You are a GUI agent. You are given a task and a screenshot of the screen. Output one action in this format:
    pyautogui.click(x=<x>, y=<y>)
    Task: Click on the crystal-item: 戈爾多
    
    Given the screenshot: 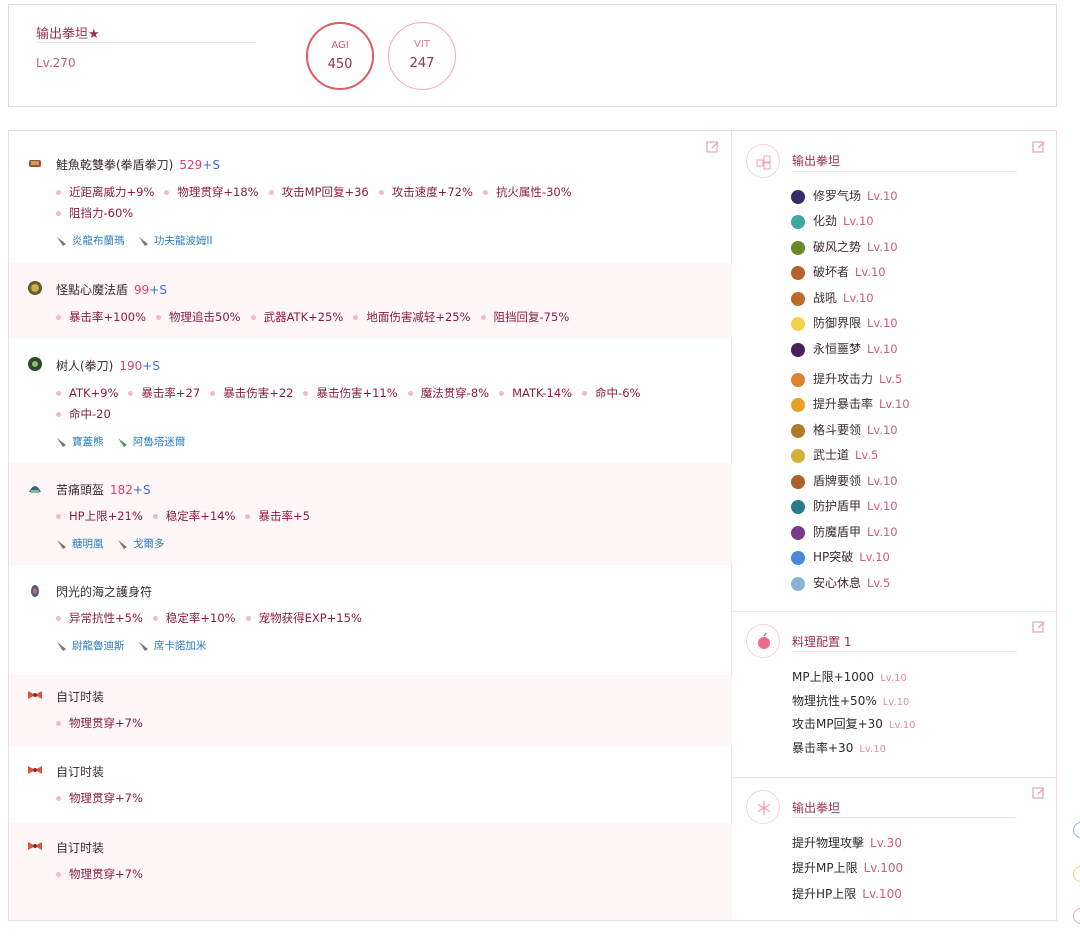 What is the action you would take?
    pyautogui.click(x=141, y=543)
    